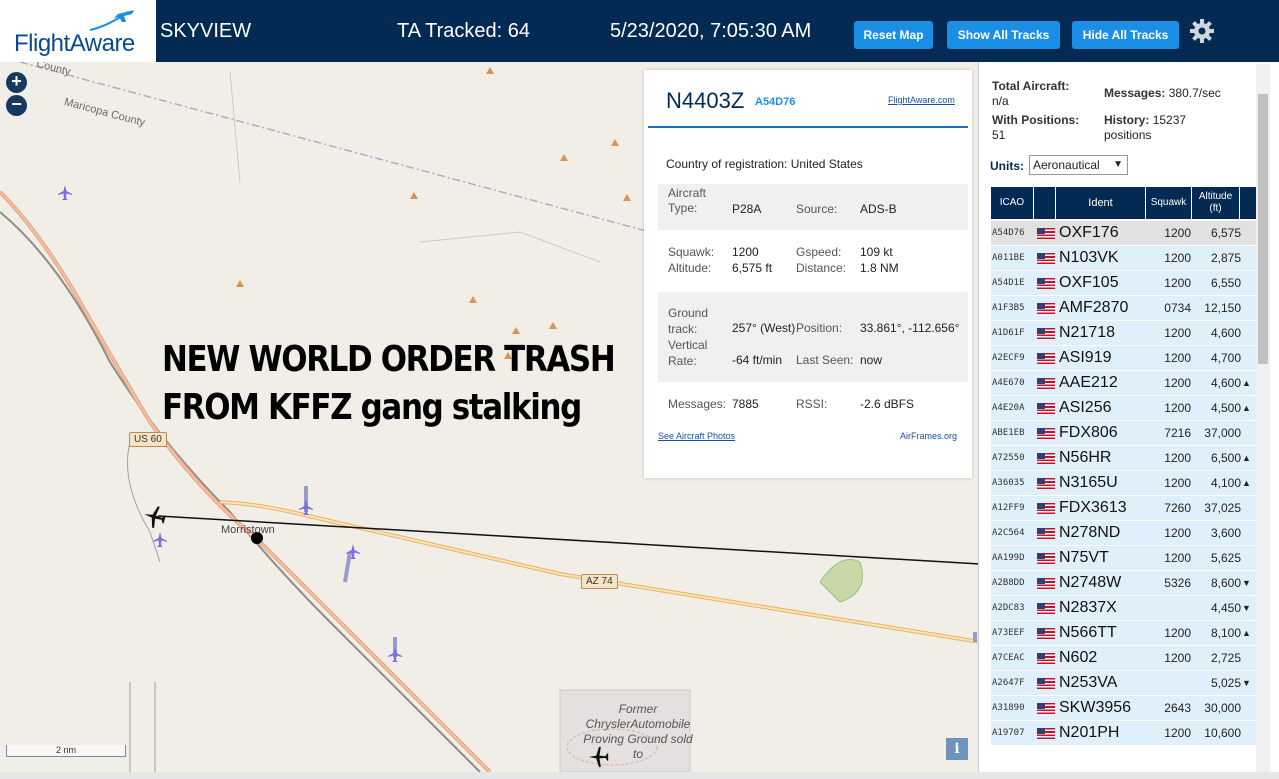 The image size is (1279, 779). What do you see at coordinates (1225, 483) in the screenshot?
I see `row-altitude: 4,100` at bounding box center [1225, 483].